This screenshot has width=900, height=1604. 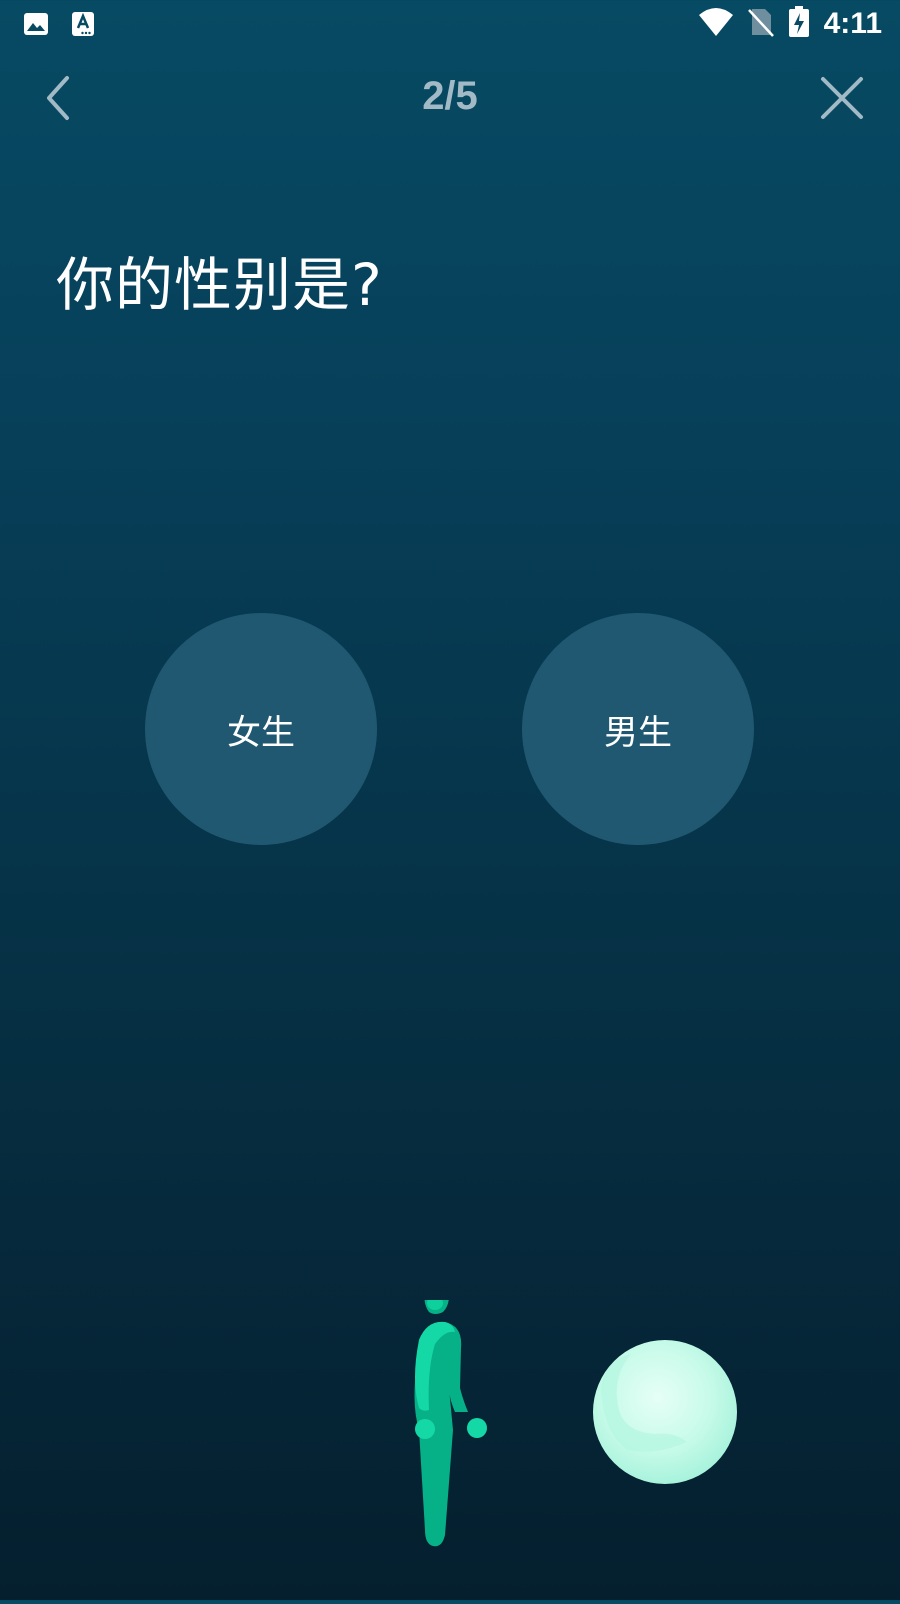 I want to click on no-sim-icon, so click(x=760, y=24).